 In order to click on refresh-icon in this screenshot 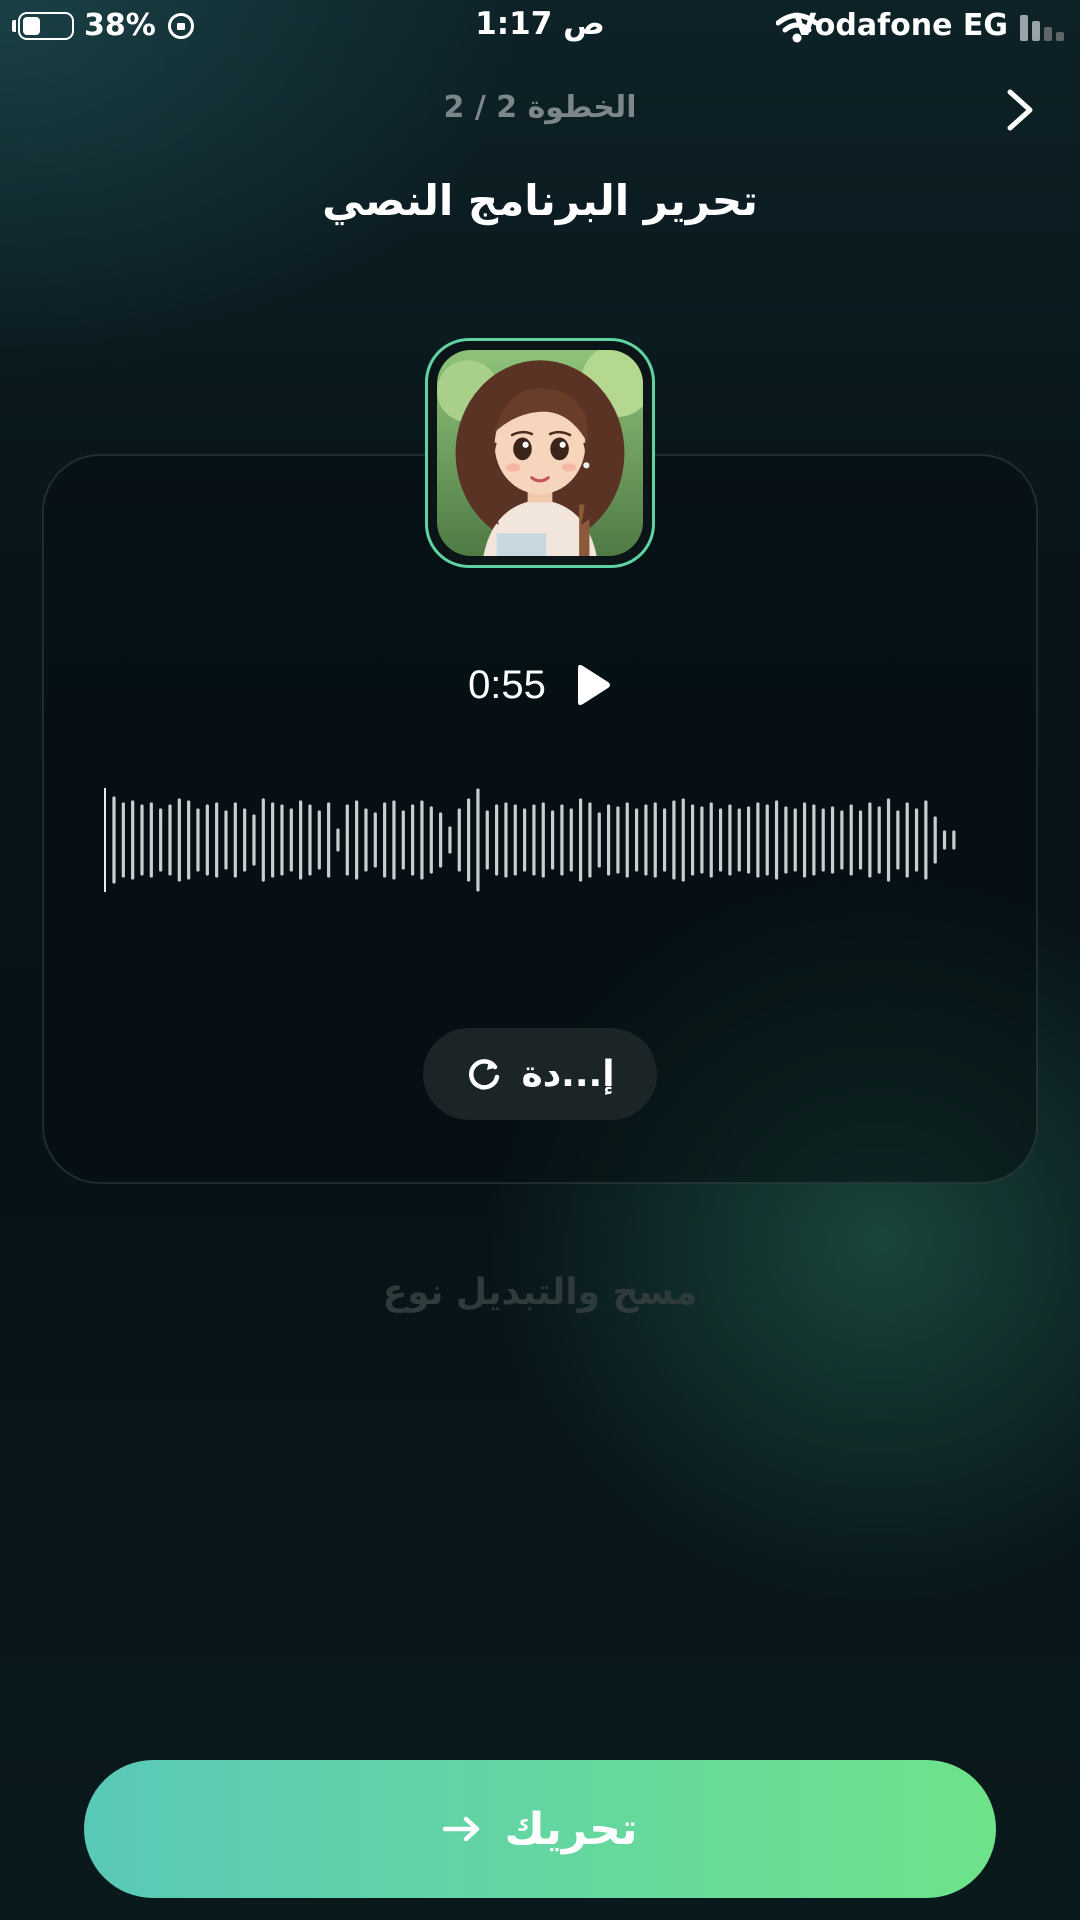, I will do `click(484, 1074)`.